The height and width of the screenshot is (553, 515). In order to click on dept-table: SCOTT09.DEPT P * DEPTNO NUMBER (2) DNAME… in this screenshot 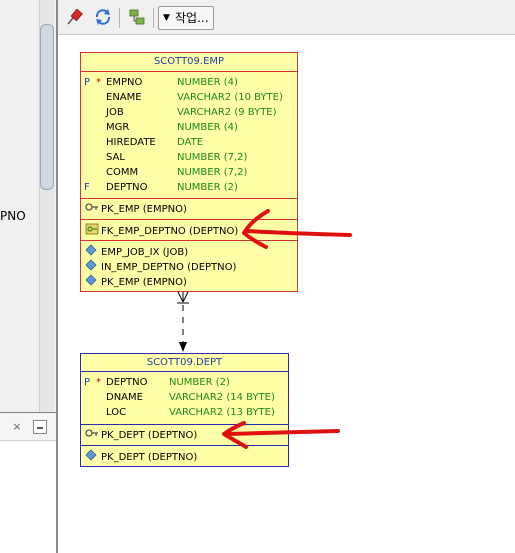, I will do `click(184, 410)`.